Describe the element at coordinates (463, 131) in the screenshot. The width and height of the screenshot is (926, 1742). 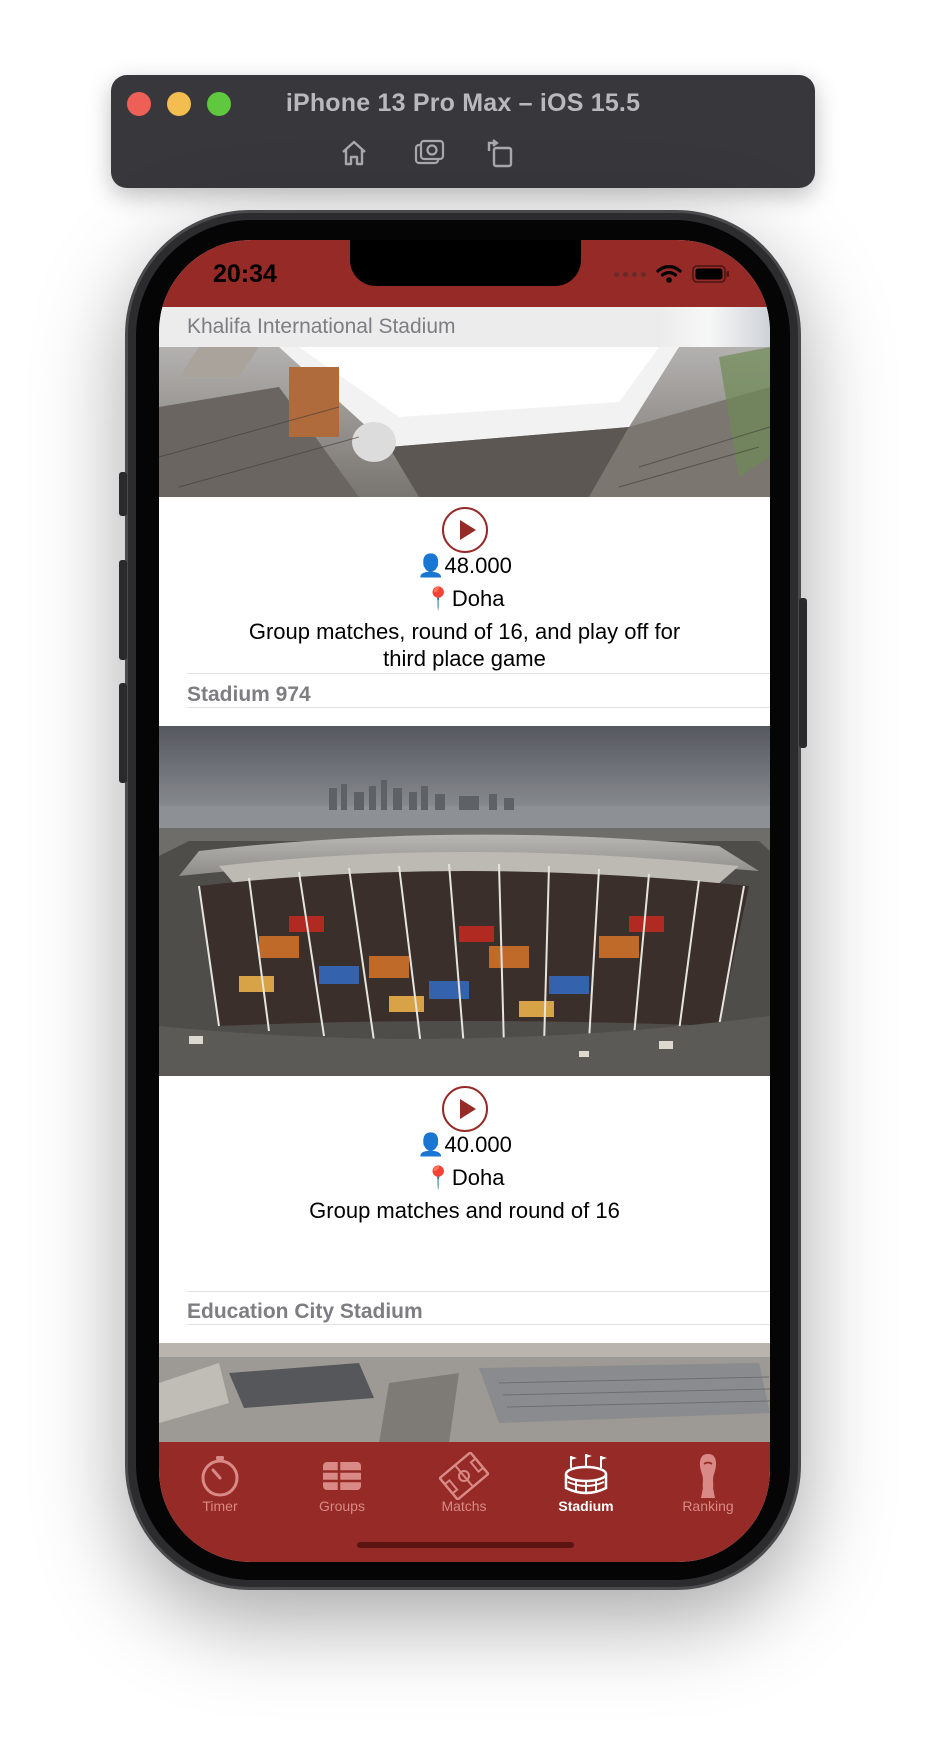
I see `simulator-window-bar: iPhone 13 Pro Max – iOS 15.5` at that location.